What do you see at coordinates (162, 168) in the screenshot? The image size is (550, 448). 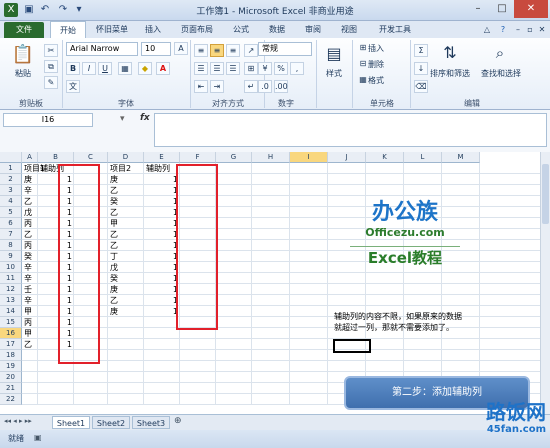 I see `cell-e1: 辅助列` at bounding box center [162, 168].